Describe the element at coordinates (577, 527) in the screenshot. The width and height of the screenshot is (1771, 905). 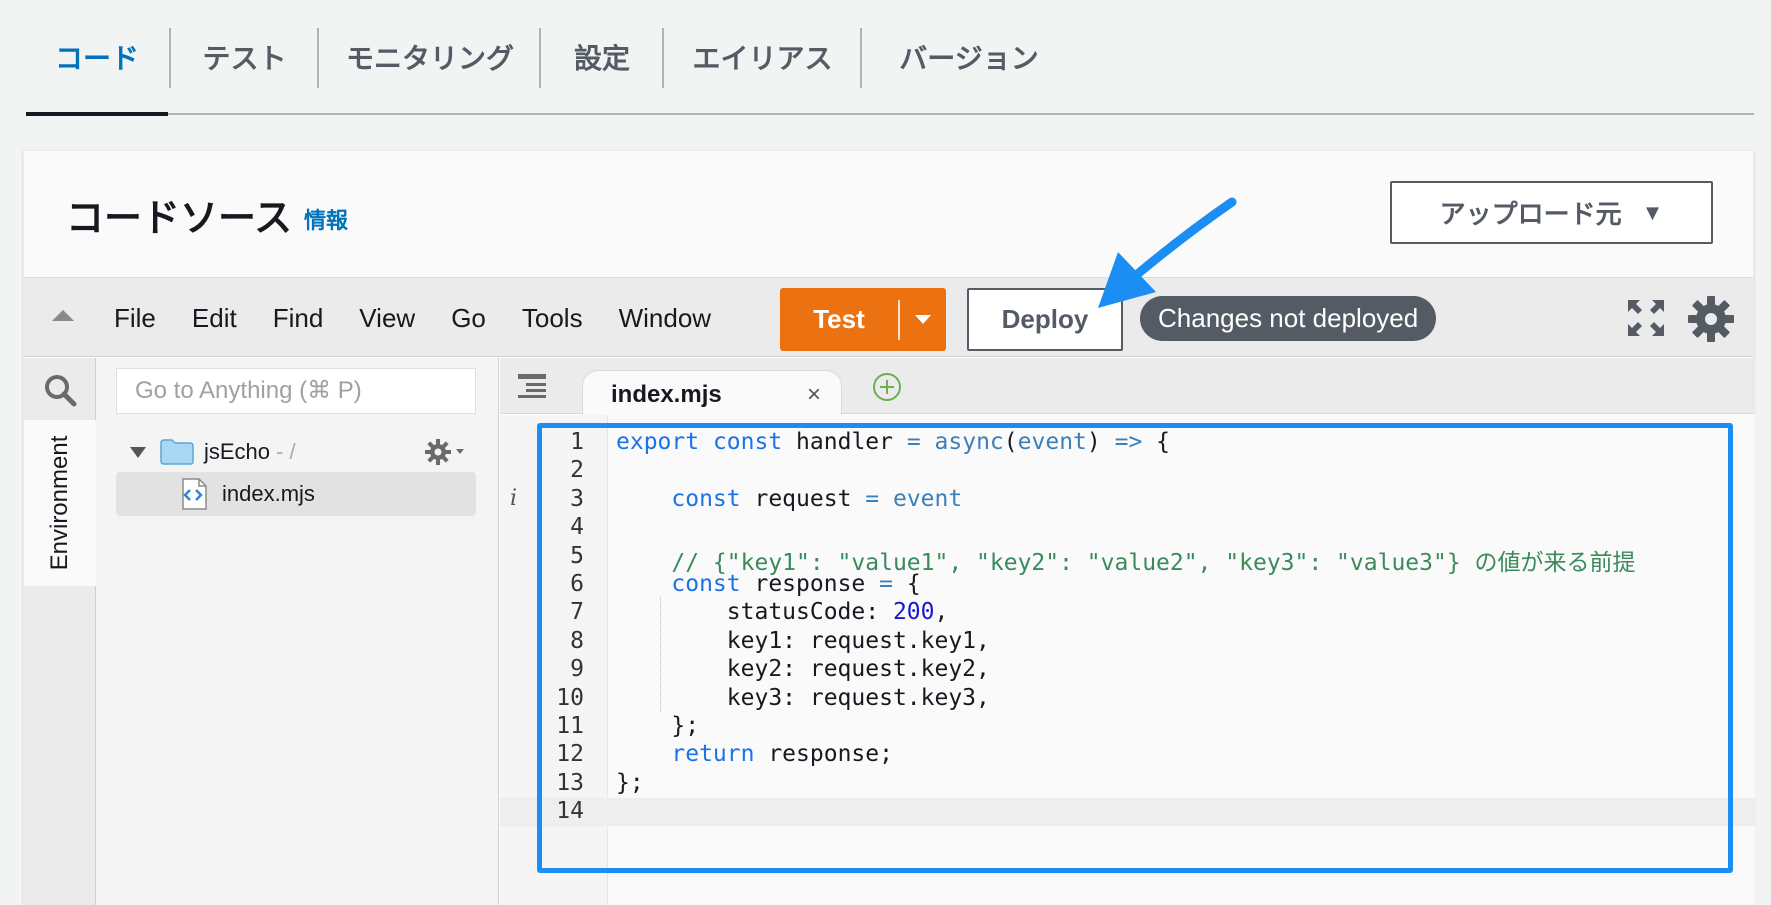
I see `line-number: 4` at that location.